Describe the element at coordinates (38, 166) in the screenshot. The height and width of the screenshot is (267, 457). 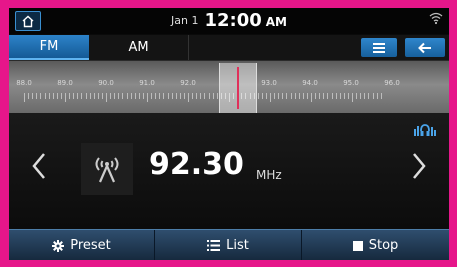
I see `chevron-left-icon` at that location.